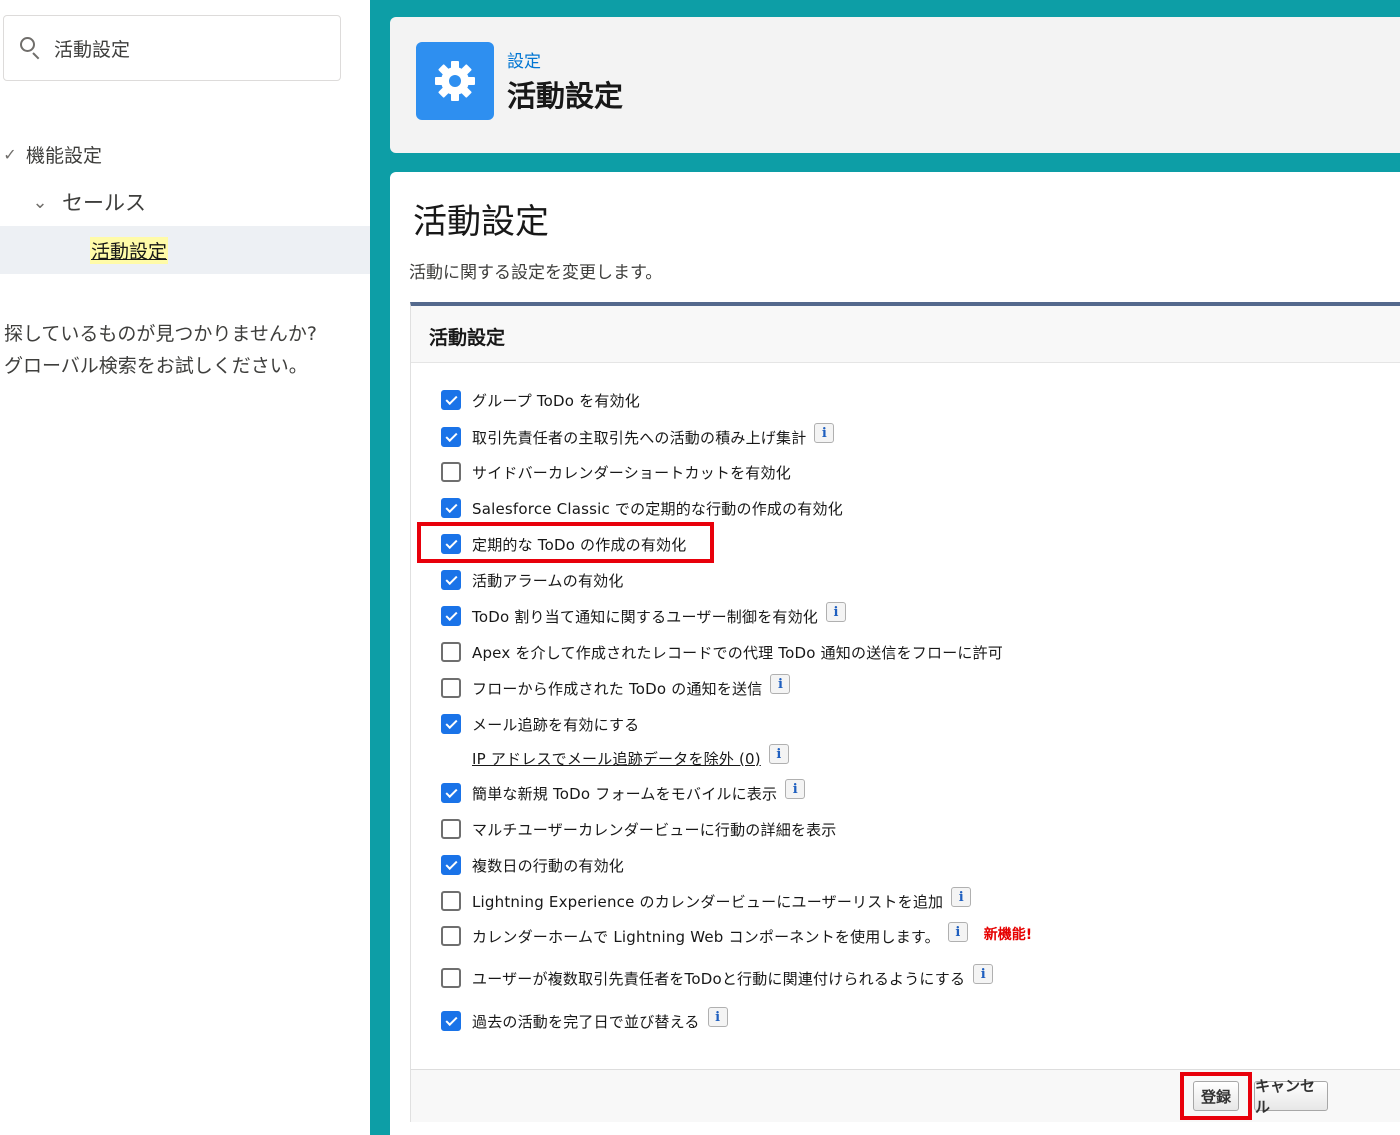 The image size is (1400, 1135). I want to click on option-row: Apex を介して作成されたレコードでの代理 ToDo 通知の送信をフローに許可, so click(722, 652).